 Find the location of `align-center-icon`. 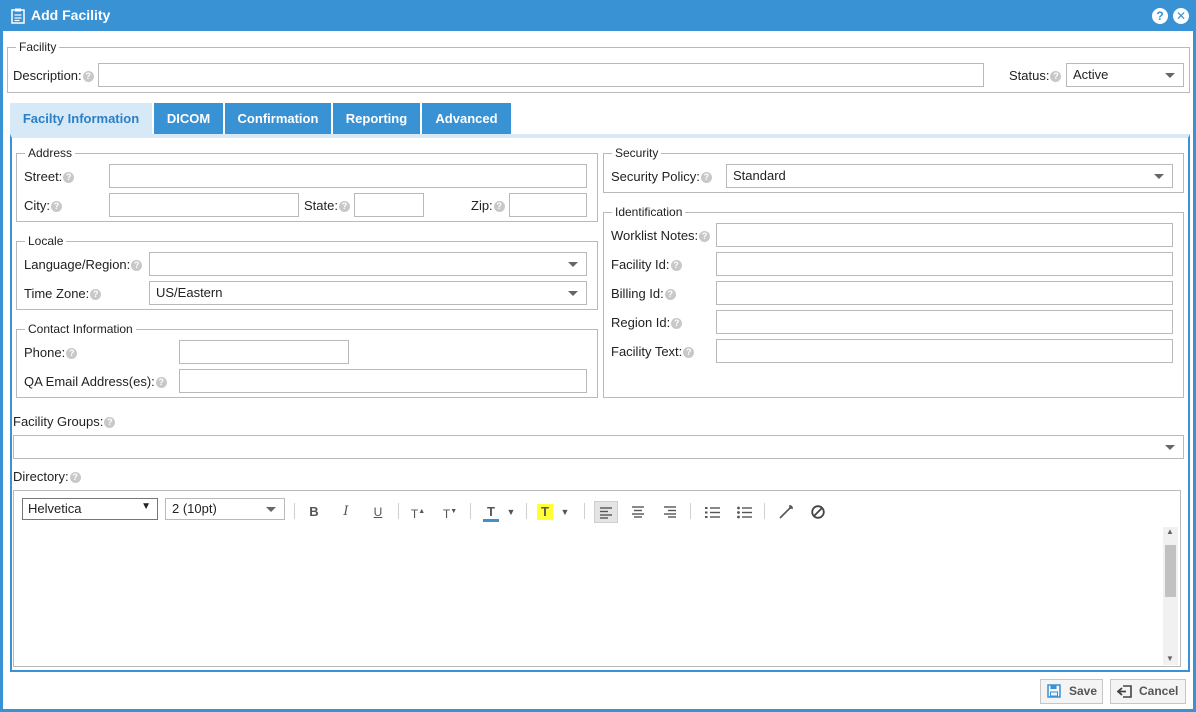

align-center-icon is located at coordinates (638, 512).